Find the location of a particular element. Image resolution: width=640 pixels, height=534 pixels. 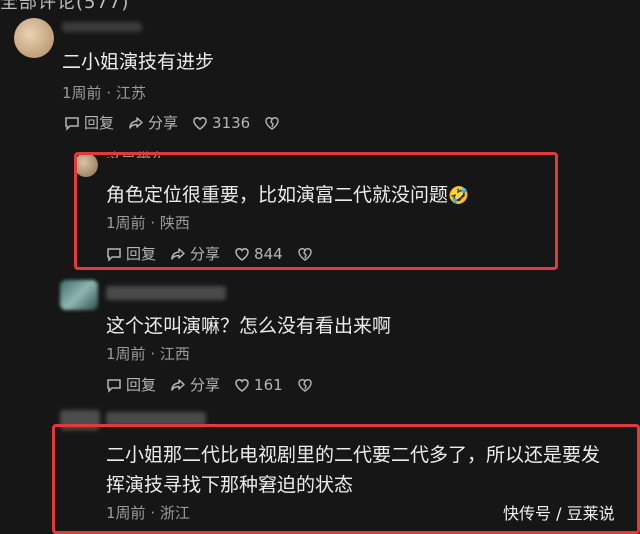

like-button: 3136 is located at coordinates (221, 123).